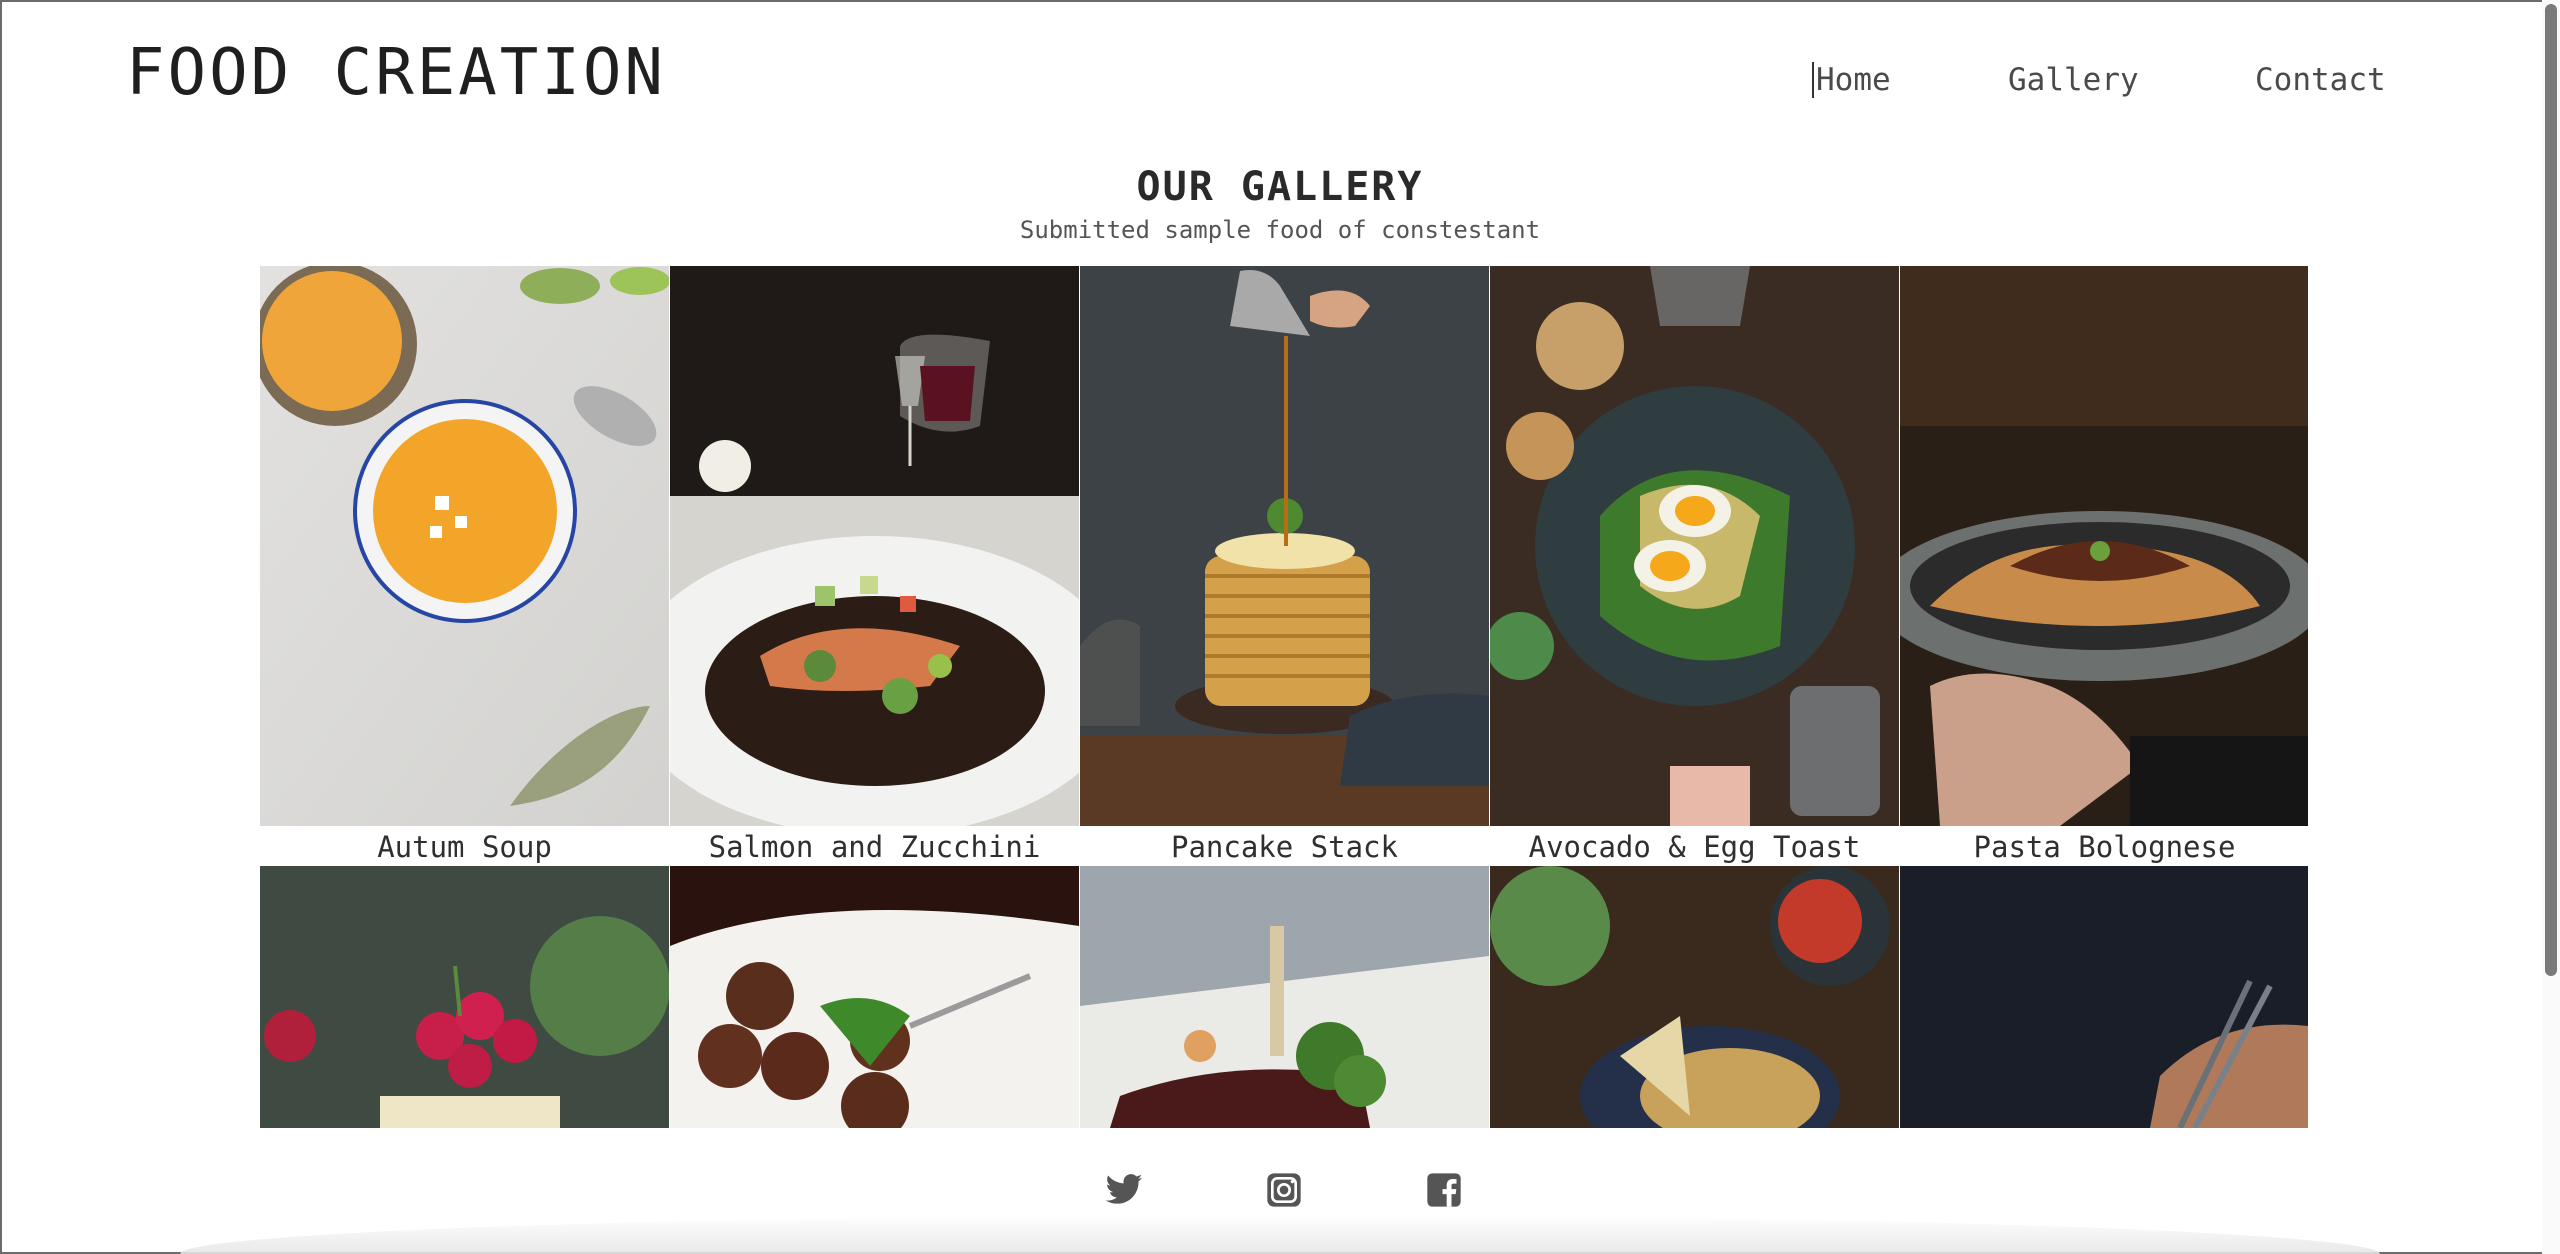  I want to click on salad-bowl-photo, so click(1694, 997).